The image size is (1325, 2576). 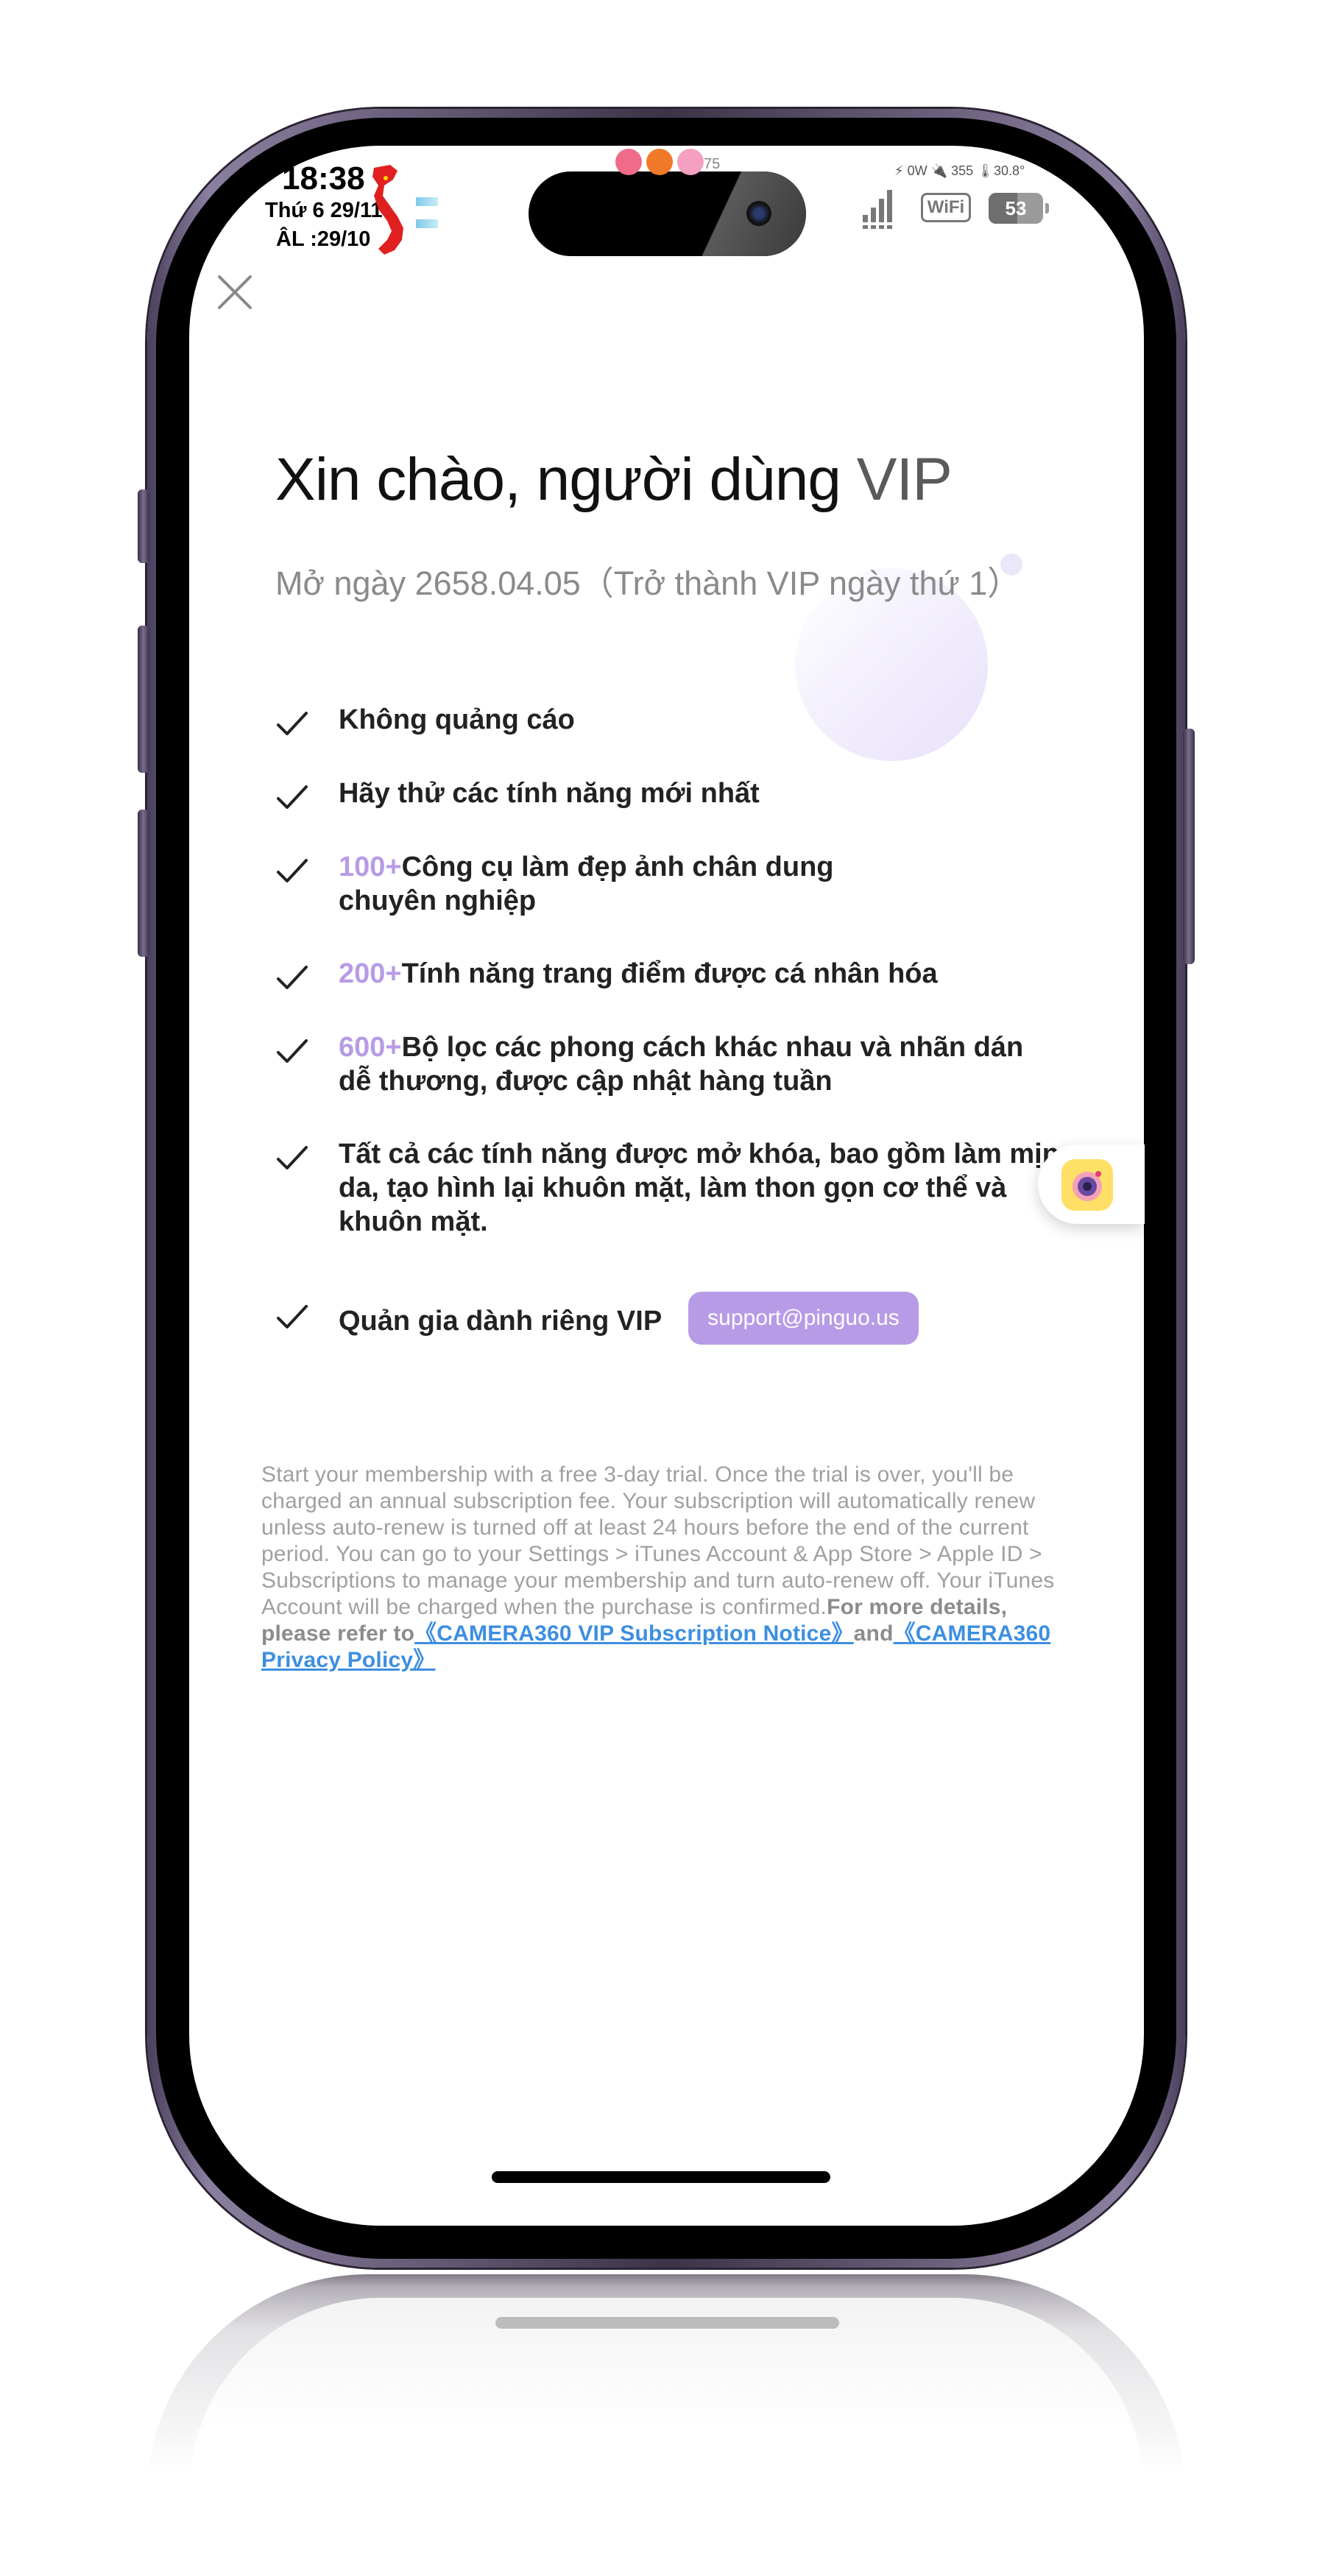 What do you see at coordinates (667, 213) in the screenshot?
I see `dynamic-island` at bounding box center [667, 213].